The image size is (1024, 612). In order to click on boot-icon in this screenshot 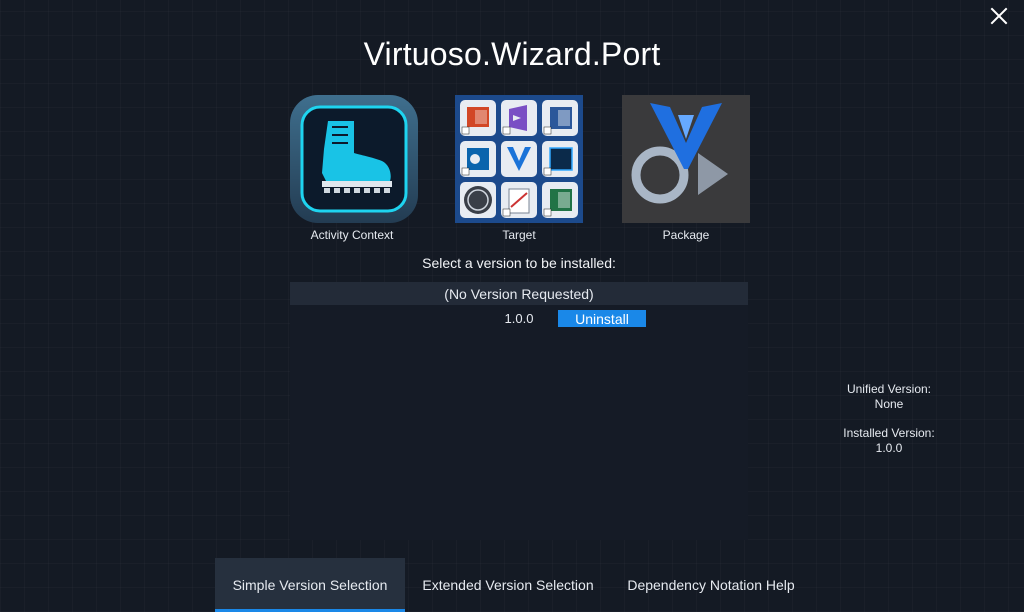, I will do `click(354, 159)`.